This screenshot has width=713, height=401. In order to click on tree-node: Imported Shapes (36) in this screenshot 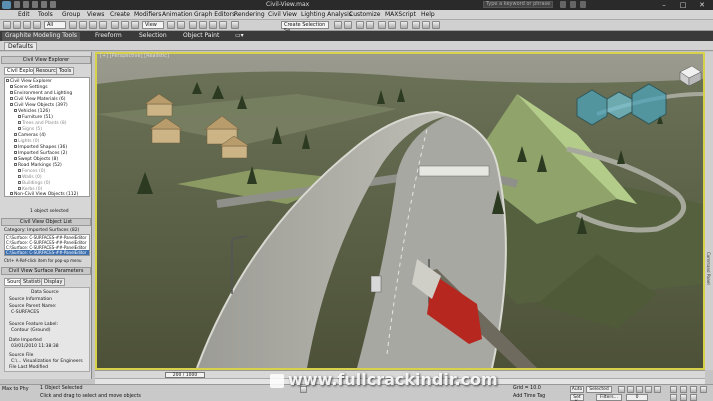, I will do `click(40, 147)`.